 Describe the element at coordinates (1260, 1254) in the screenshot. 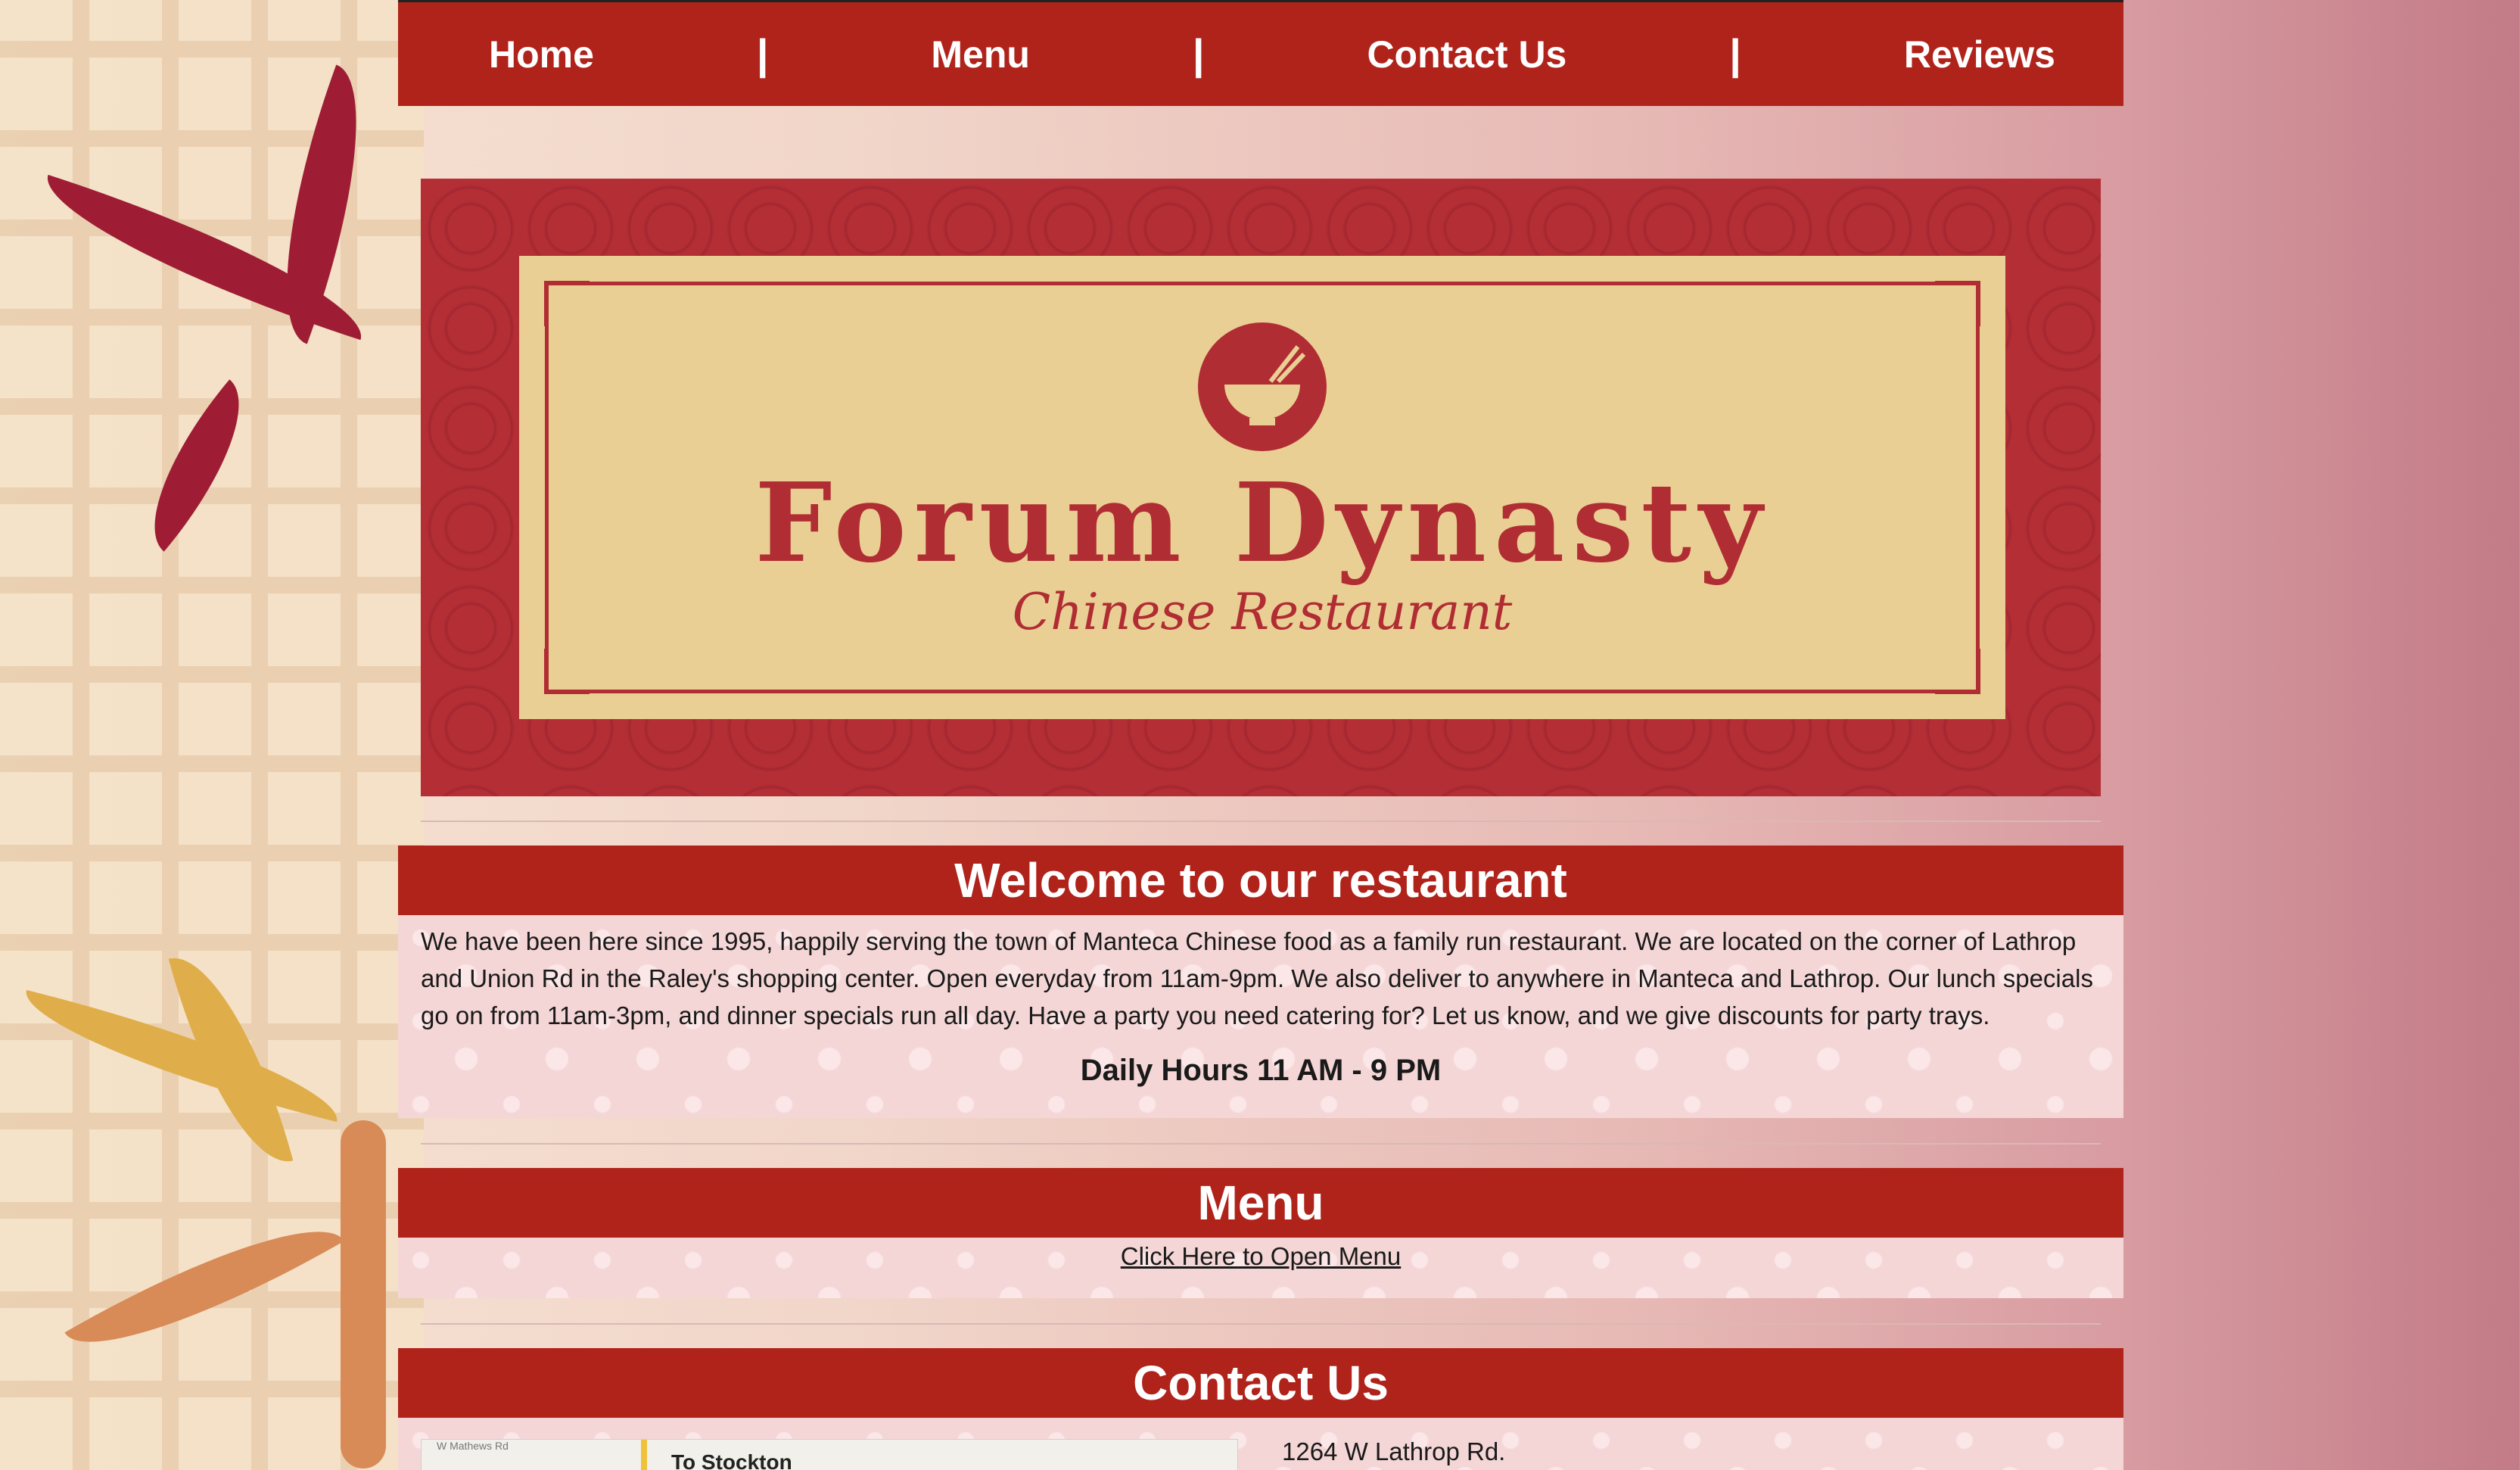

I see `open-menu-link: Click Here to Open Menu` at that location.